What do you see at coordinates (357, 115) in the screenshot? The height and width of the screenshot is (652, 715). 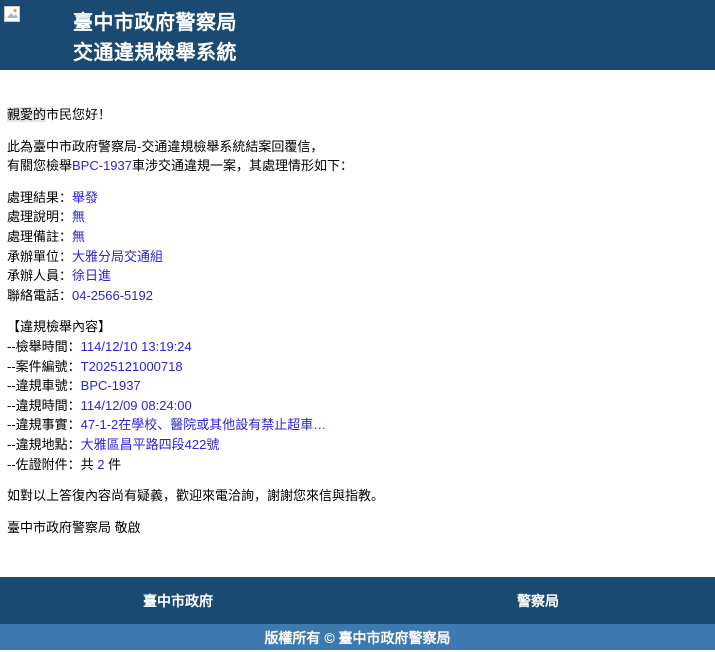 I see `greeting: 親愛的市民您好！` at bounding box center [357, 115].